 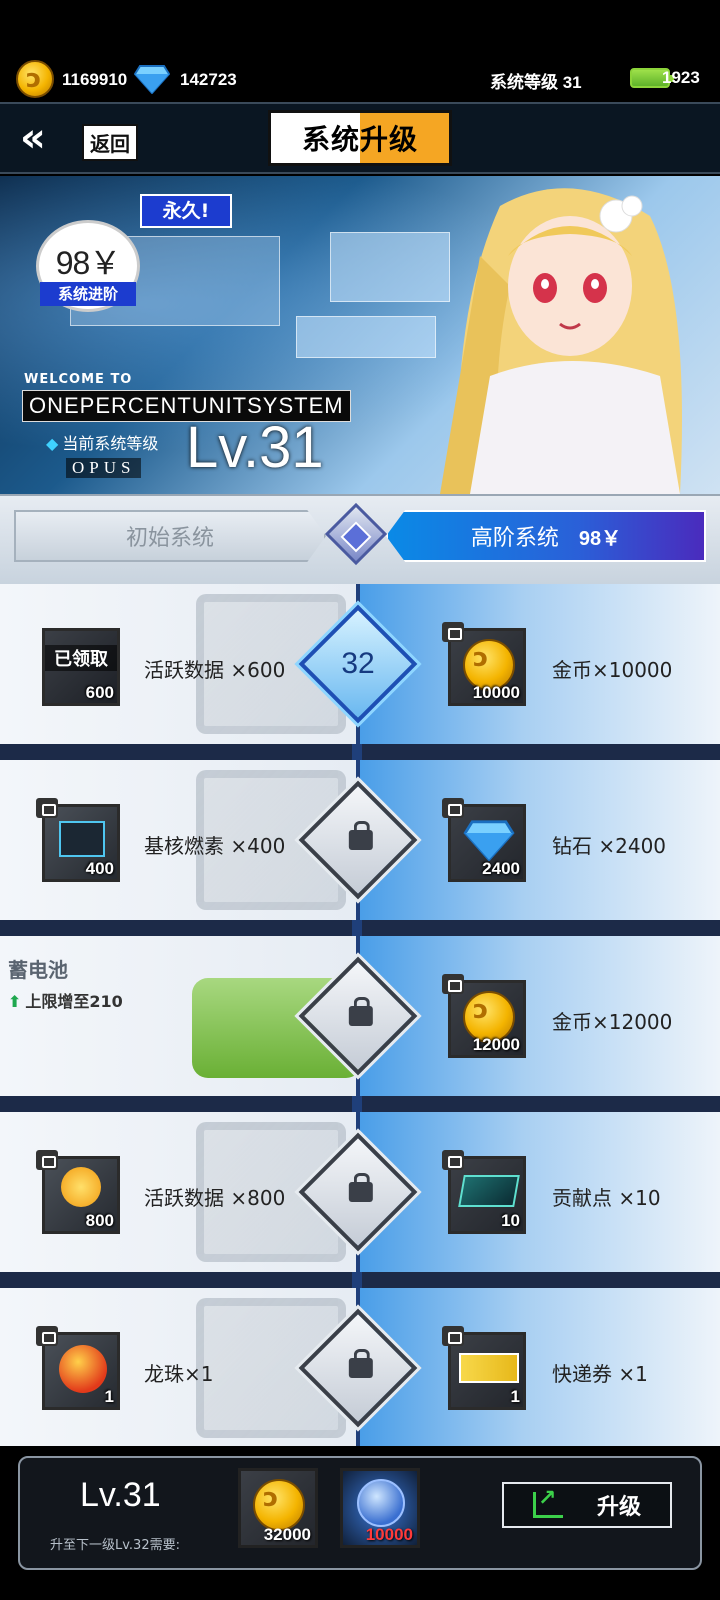 What do you see at coordinates (95, 79) in the screenshot?
I see `gold-amount: 1169910` at bounding box center [95, 79].